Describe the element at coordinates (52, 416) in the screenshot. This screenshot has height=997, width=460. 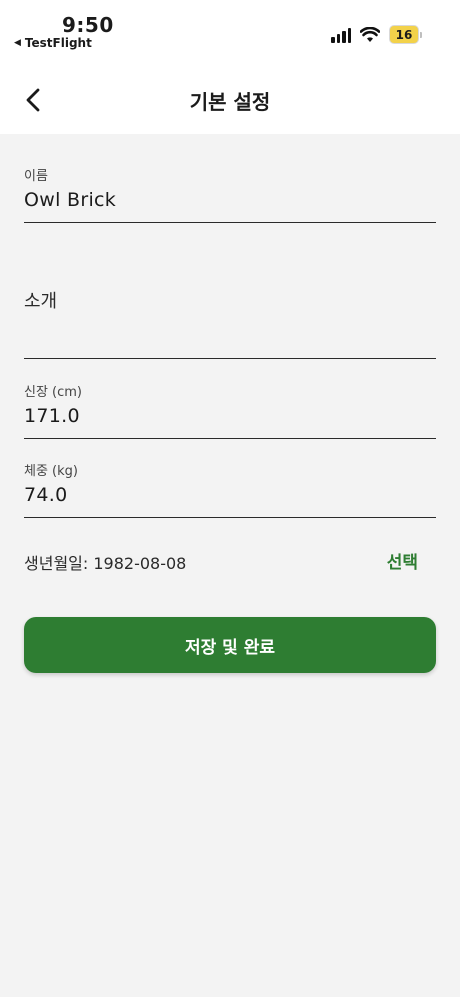
I see `height-input: 171.0` at that location.